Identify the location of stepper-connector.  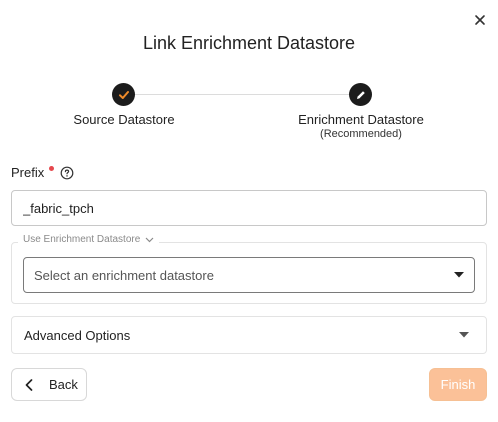
(243, 94).